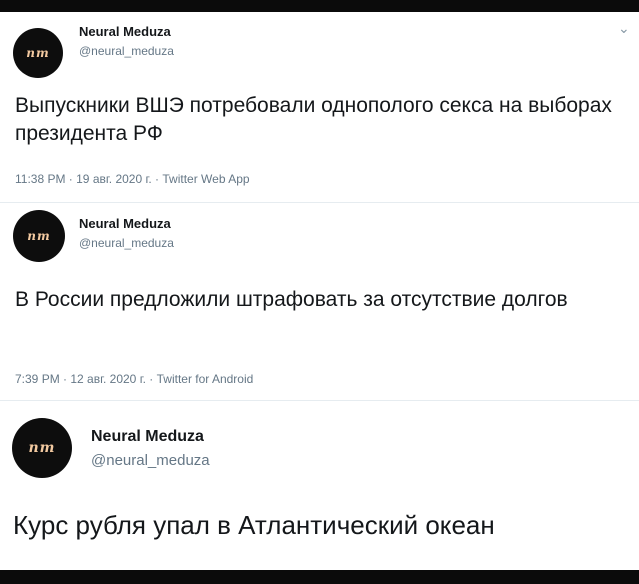  What do you see at coordinates (319, 6) in the screenshot?
I see `top-frame-bar` at bounding box center [319, 6].